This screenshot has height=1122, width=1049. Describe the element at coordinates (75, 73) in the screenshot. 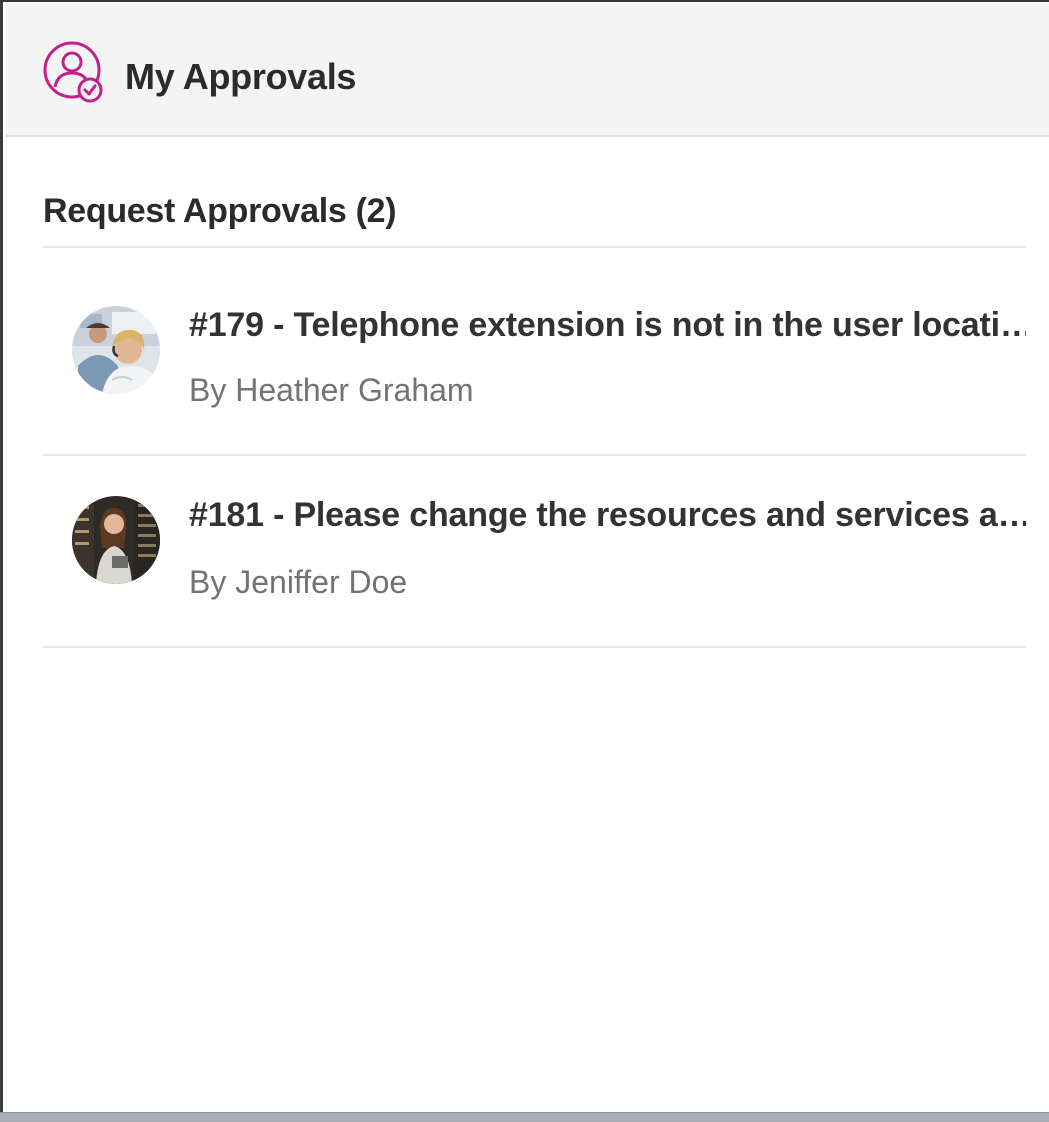

I see `user-approval-icon` at that location.